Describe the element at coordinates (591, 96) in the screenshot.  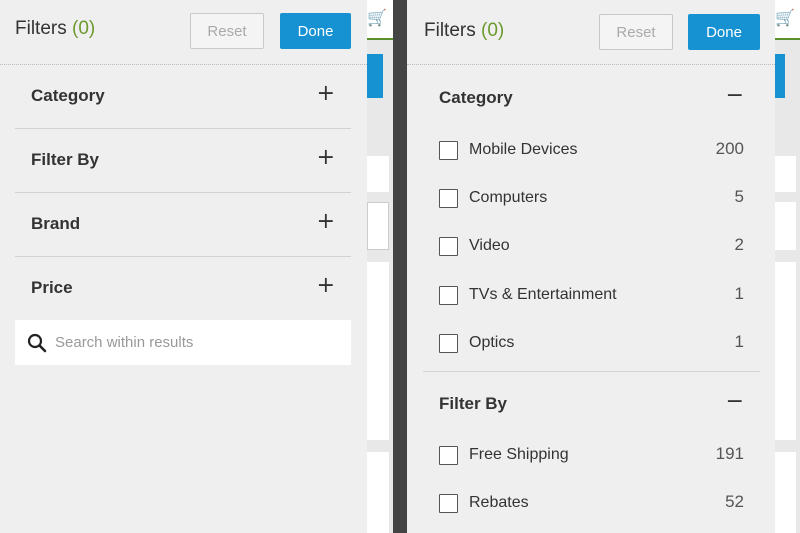
I see `section-category: Category −` at that location.